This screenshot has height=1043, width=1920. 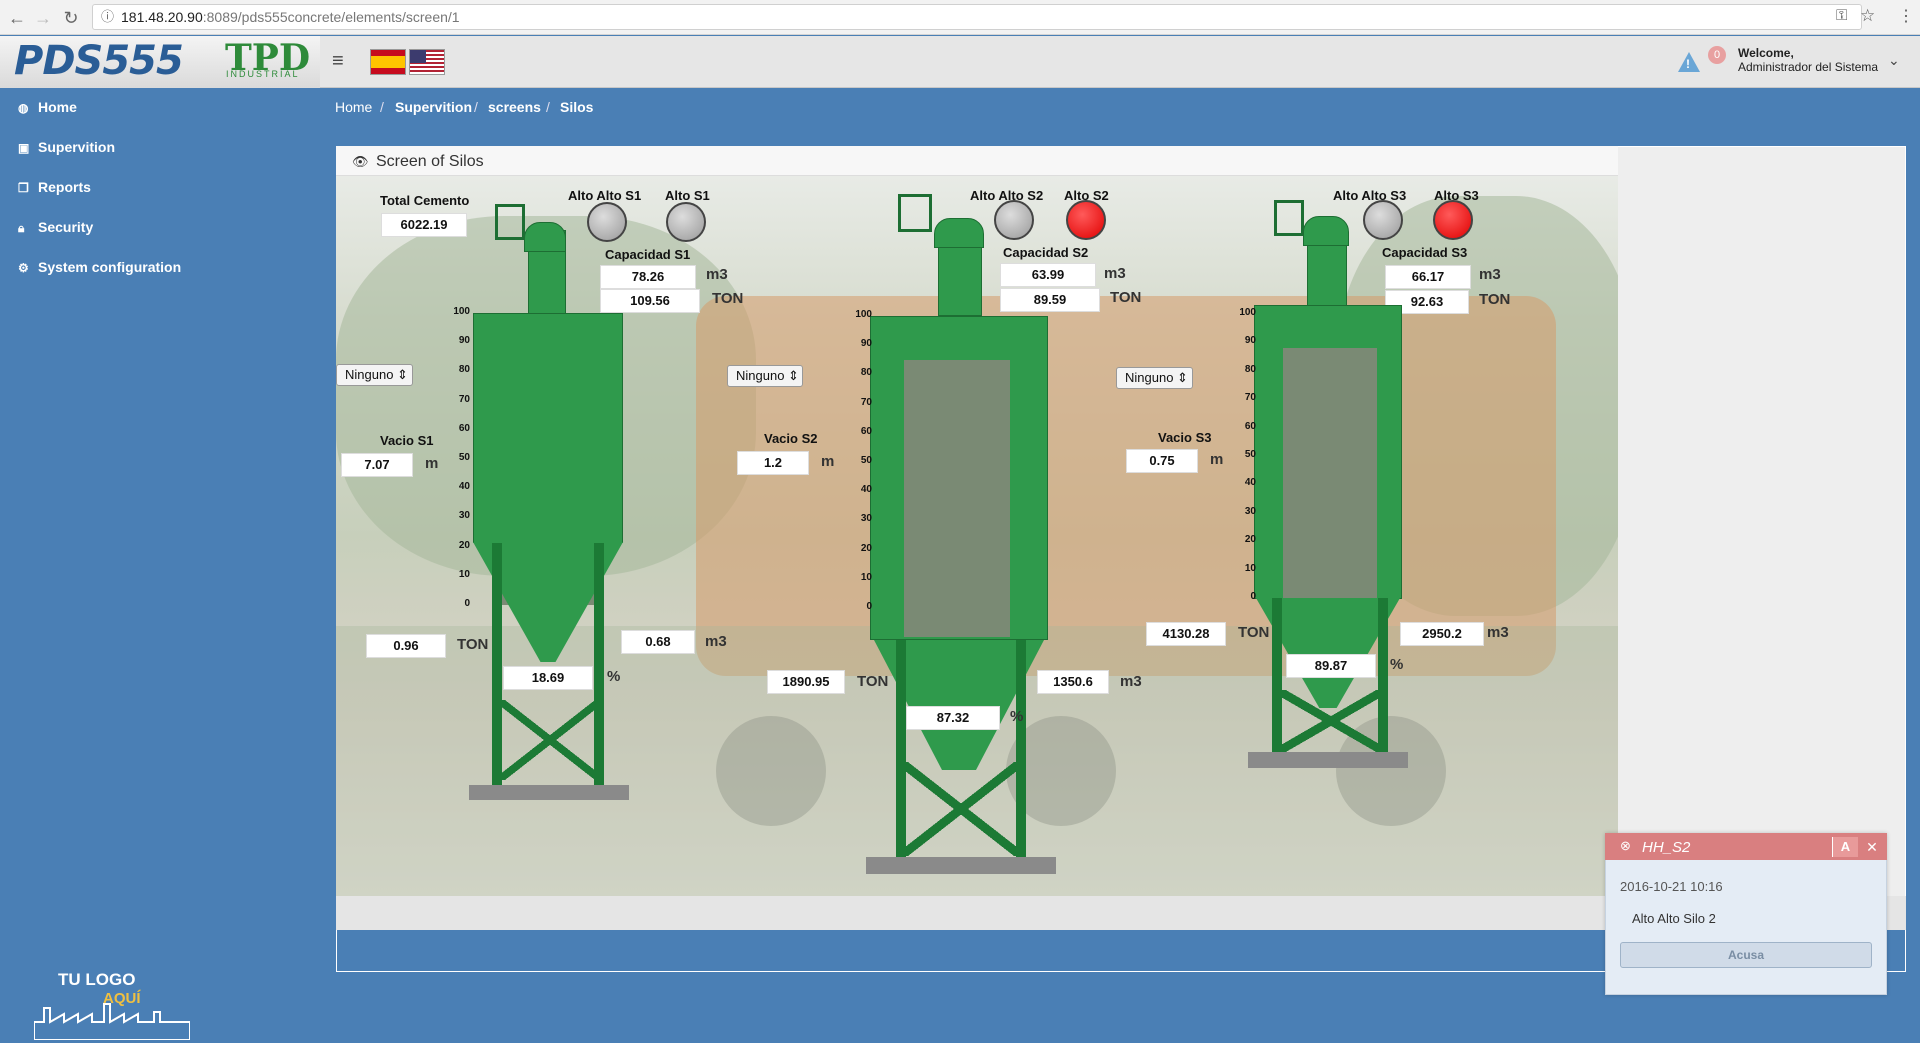 I want to click on silo-2-base, so click(x=961, y=865).